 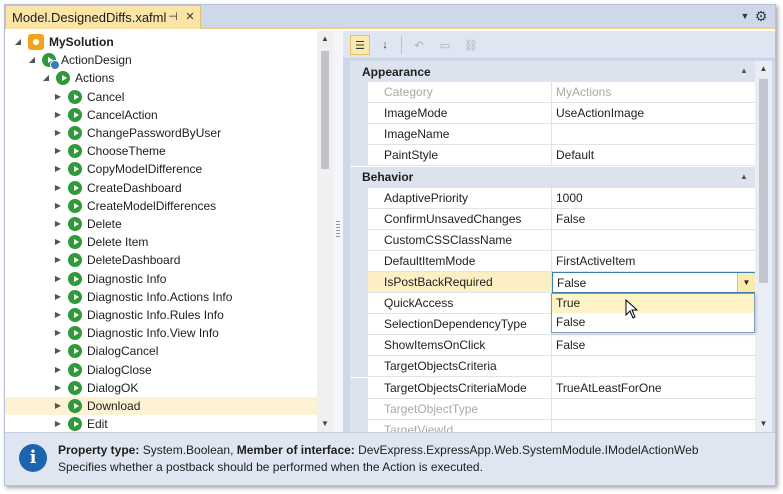 I want to click on property-row: CustomCSSClassName, so click(x=552, y=240).